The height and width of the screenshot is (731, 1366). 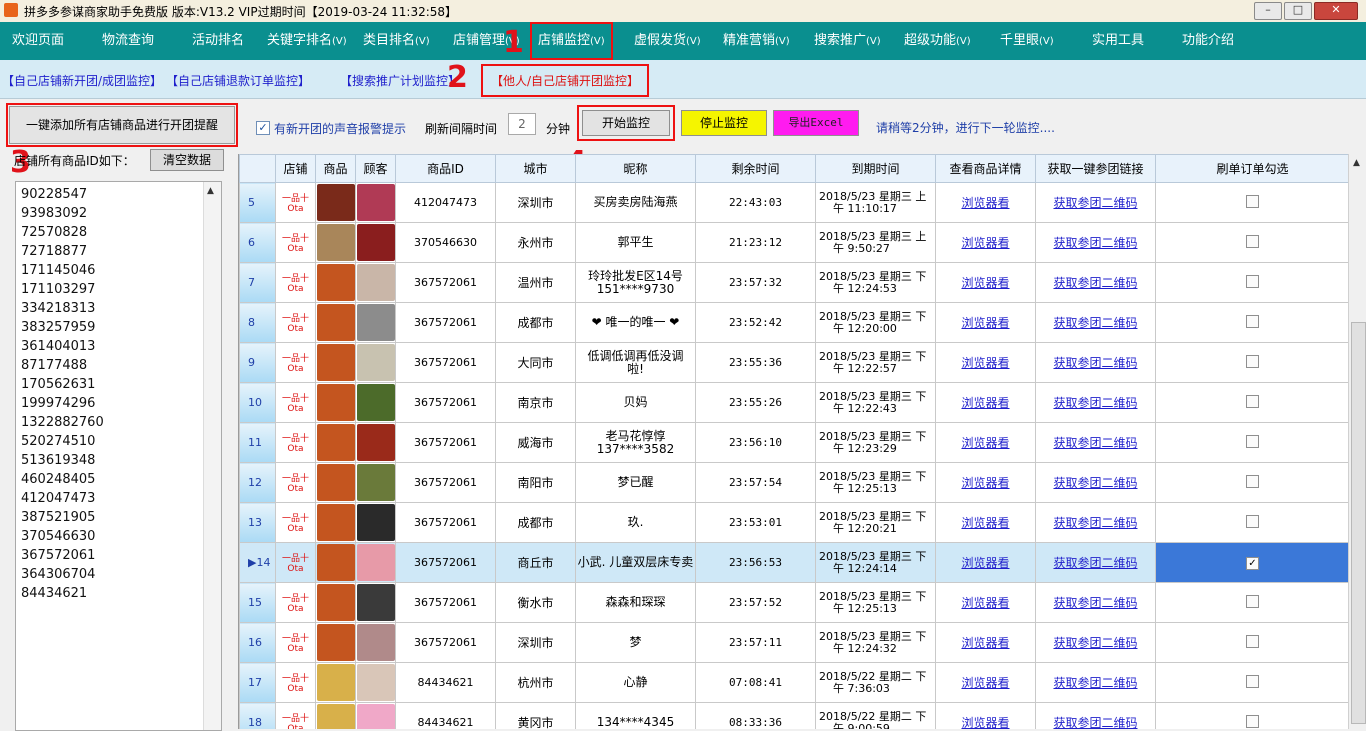 I want to click on menu-logistics: 物流查询, so click(x=128, y=41).